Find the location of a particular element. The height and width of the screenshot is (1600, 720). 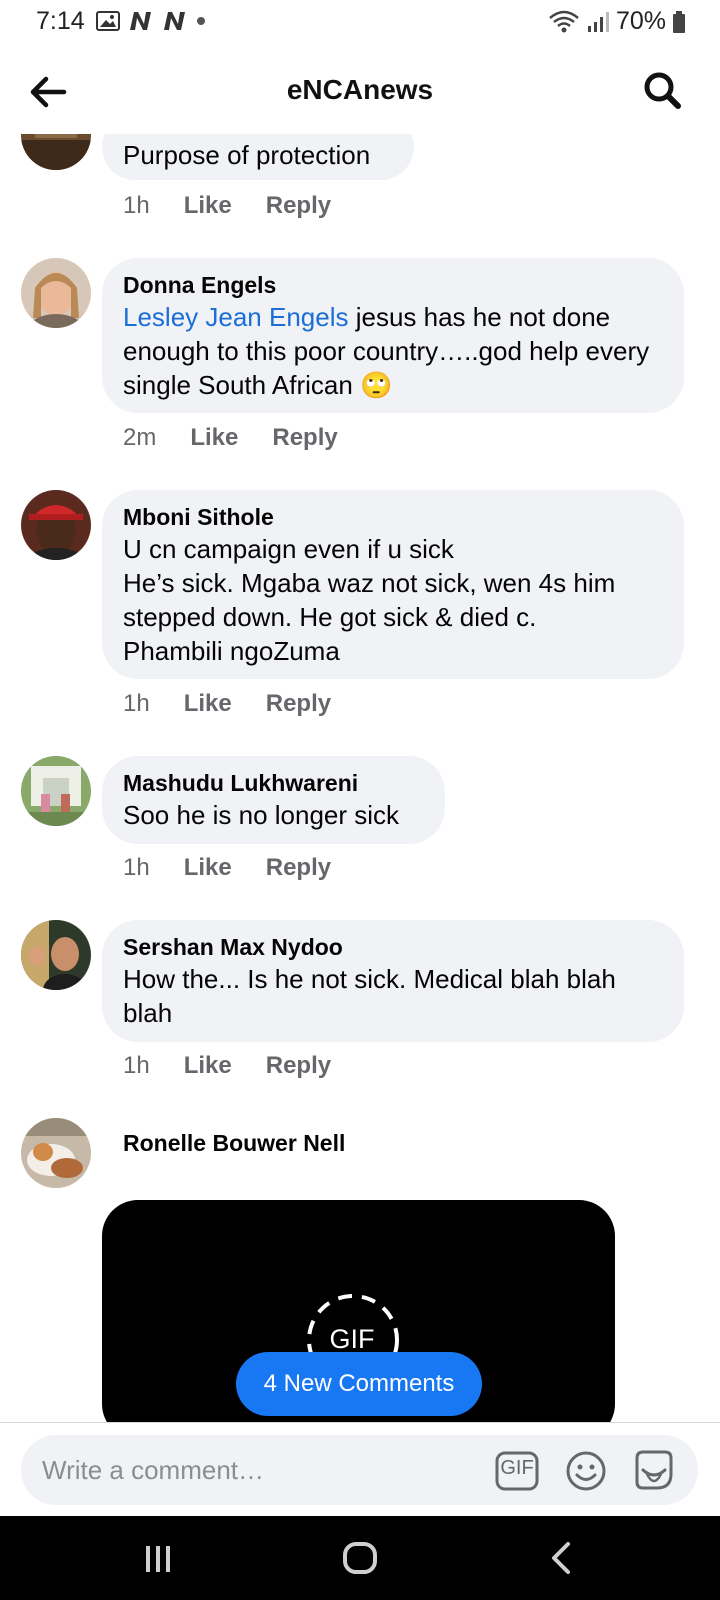

mention-link: Lesley Jean Engels is located at coordinates (235, 317).